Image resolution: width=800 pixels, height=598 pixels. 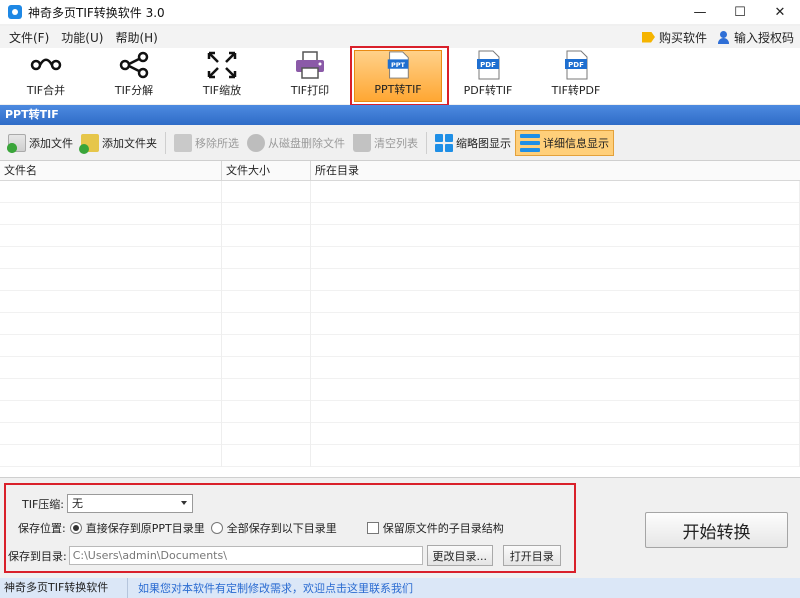 I want to click on toolbar-divider, so click(x=426, y=143).